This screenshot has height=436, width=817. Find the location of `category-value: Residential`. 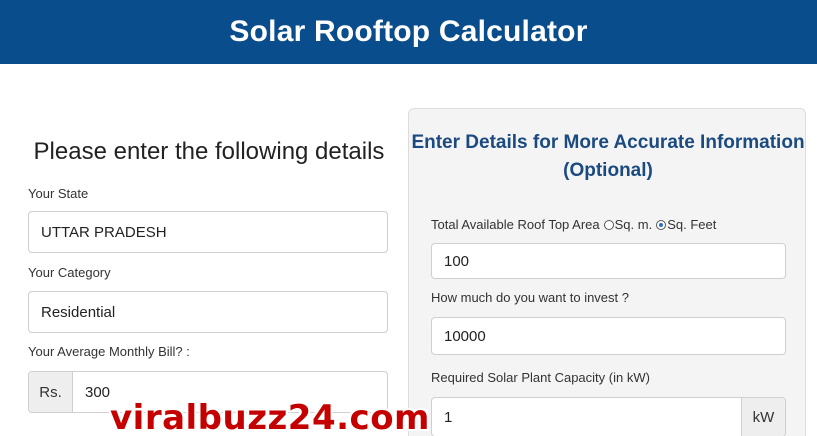

category-value: Residential is located at coordinates (78, 312).